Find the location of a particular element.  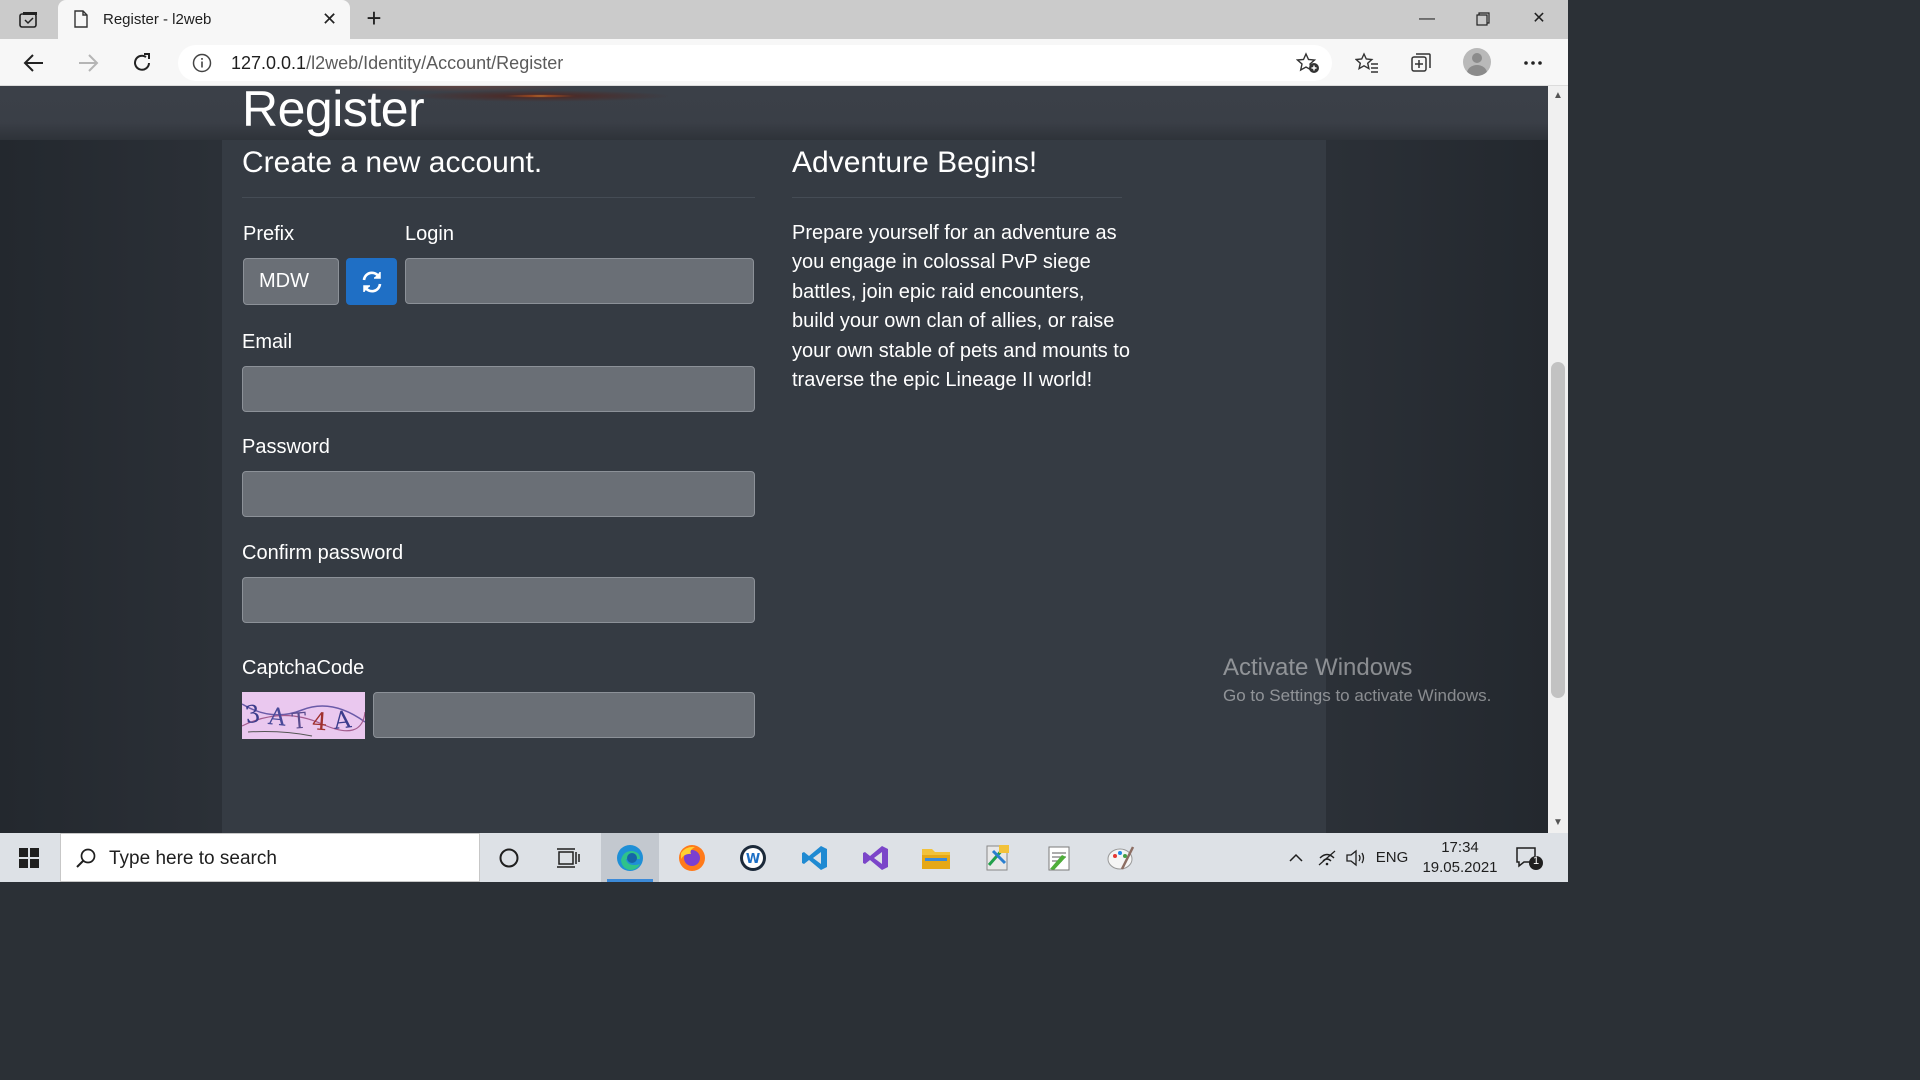

search-icon is located at coordinates (86, 860).